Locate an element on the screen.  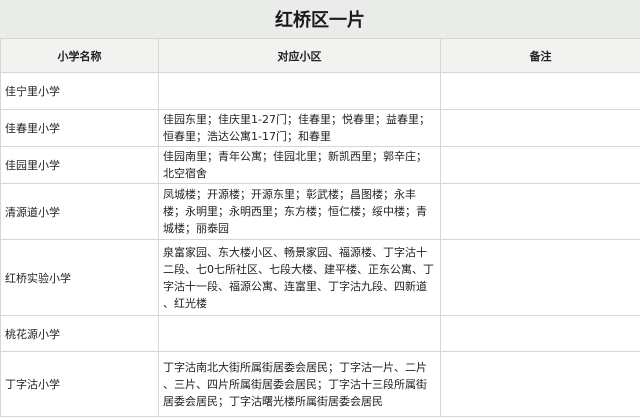
estates-line: 城楼；丽泰园 is located at coordinates (196, 228).